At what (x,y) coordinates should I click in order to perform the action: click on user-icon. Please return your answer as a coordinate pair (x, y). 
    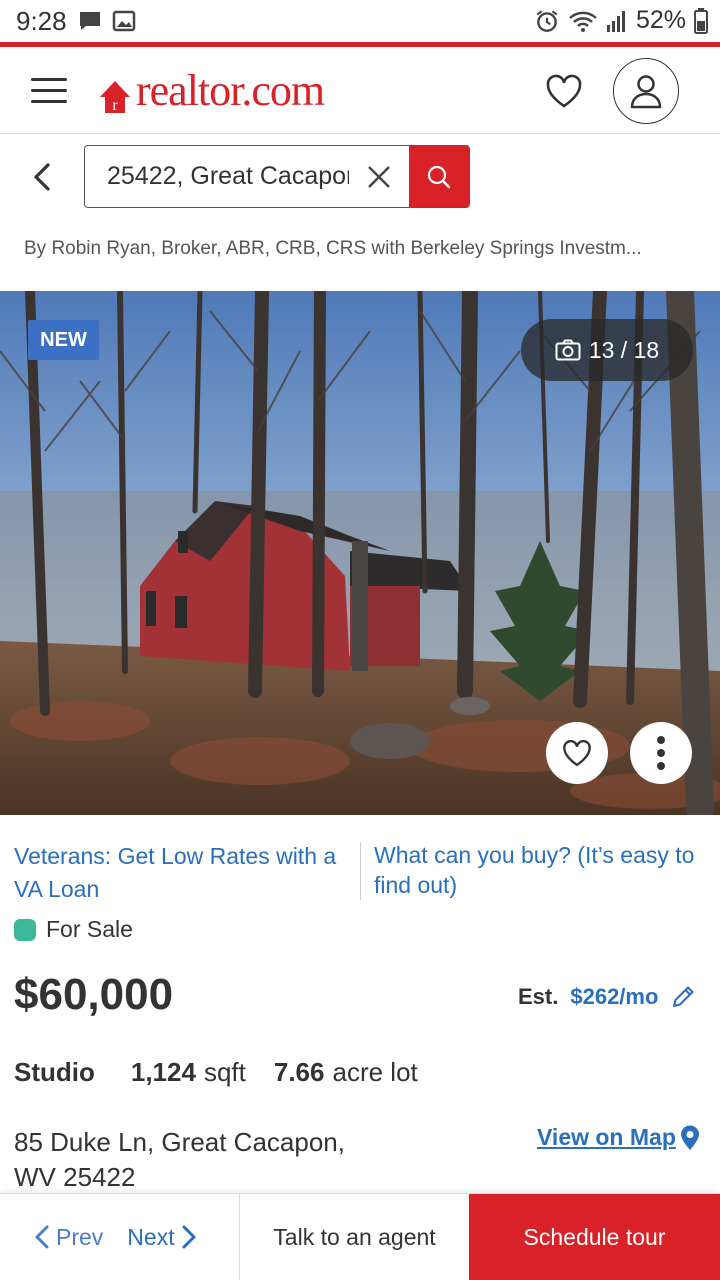
    Looking at the image, I should click on (646, 91).